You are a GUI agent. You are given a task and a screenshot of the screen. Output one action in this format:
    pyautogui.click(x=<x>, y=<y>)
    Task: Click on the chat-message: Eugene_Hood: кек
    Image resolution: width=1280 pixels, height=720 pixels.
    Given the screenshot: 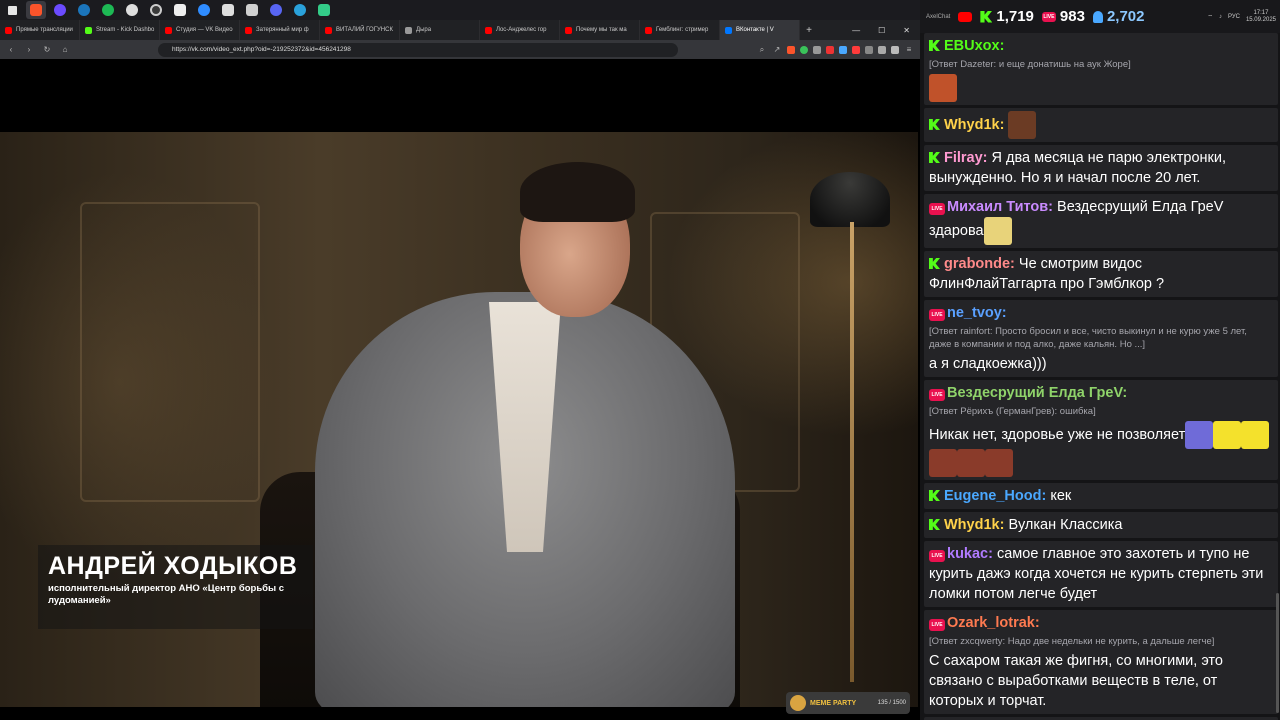 What is the action you would take?
    pyautogui.click(x=1101, y=496)
    